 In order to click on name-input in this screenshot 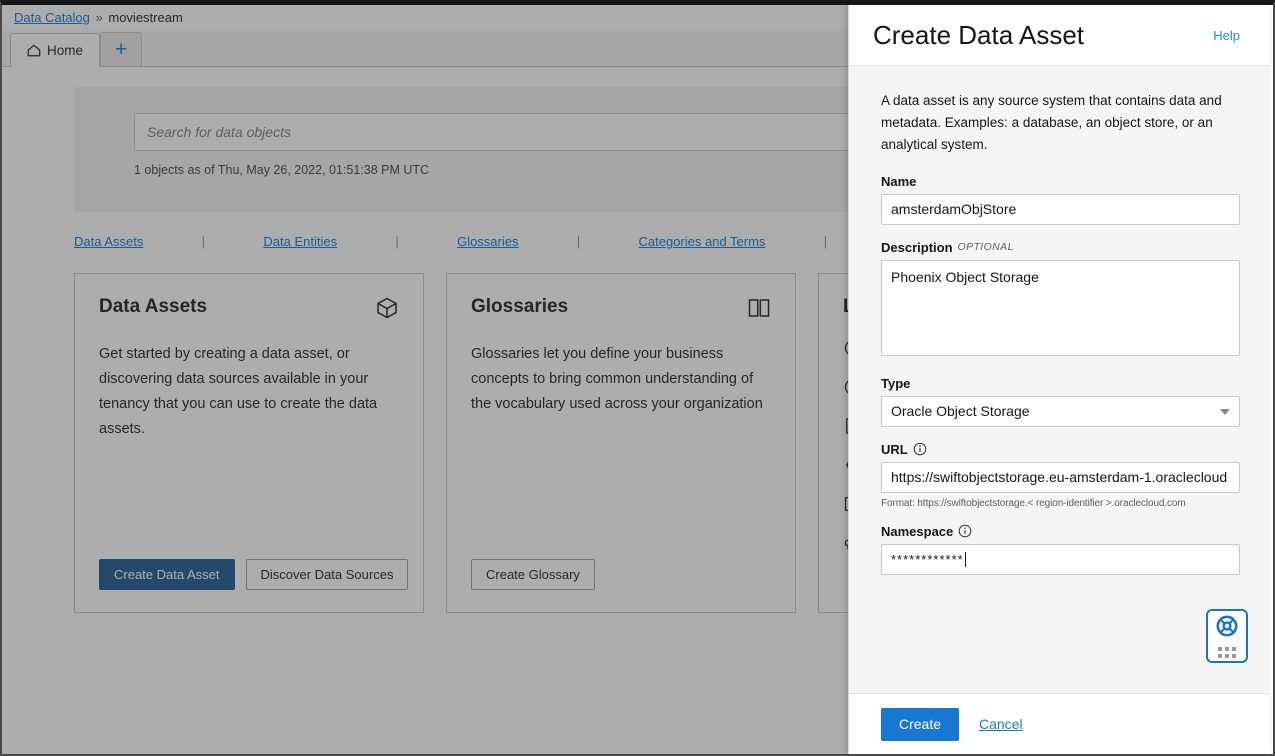, I will do `click(1060, 209)`.